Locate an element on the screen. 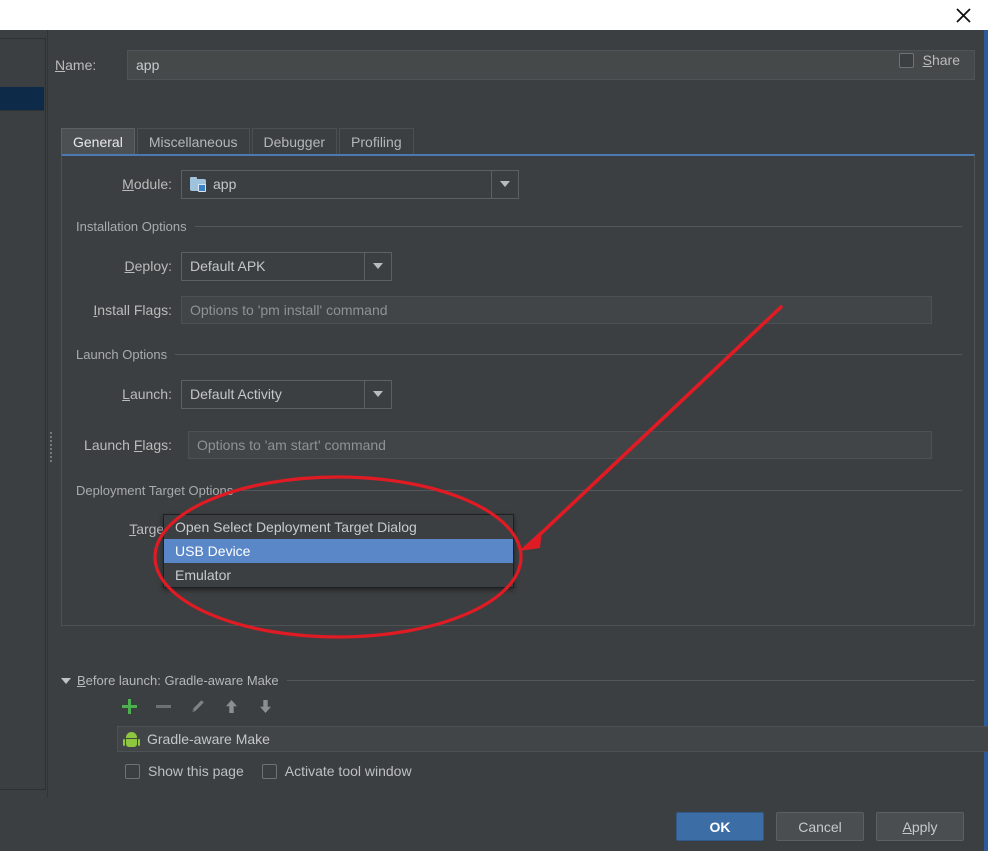  share-label: Share is located at coordinates (941, 60).